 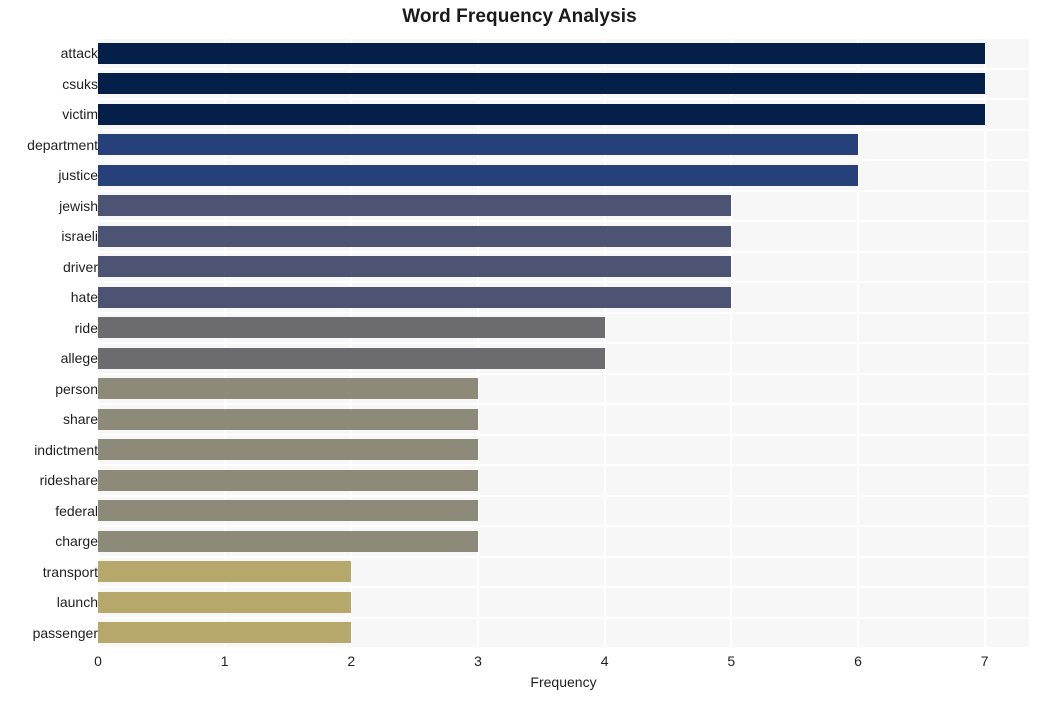 What do you see at coordinates (984, 661) in the screenshot?
I see `x-tick-label: 7` at bounding box center [984, 661].